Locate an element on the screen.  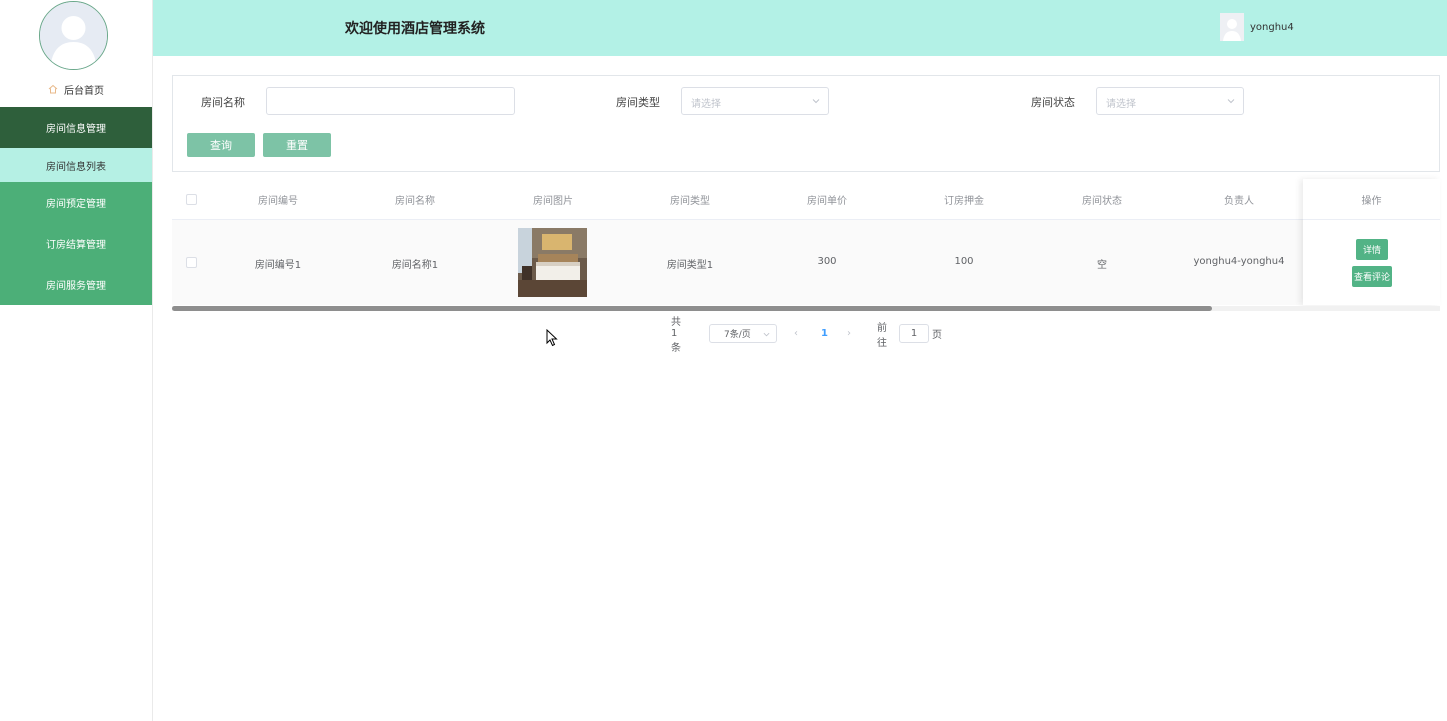
home-icon is located at coordinates (53, 89).